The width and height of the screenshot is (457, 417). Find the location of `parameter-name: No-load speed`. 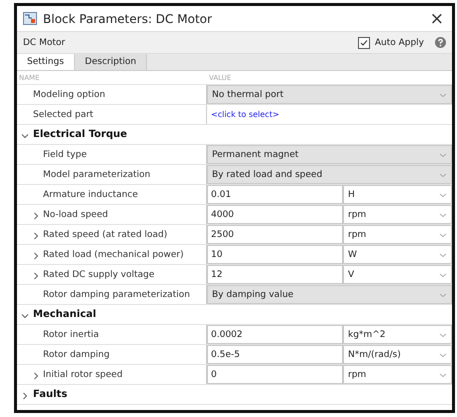

parameter-name: No-load speed is located at coordinates (75, 215).